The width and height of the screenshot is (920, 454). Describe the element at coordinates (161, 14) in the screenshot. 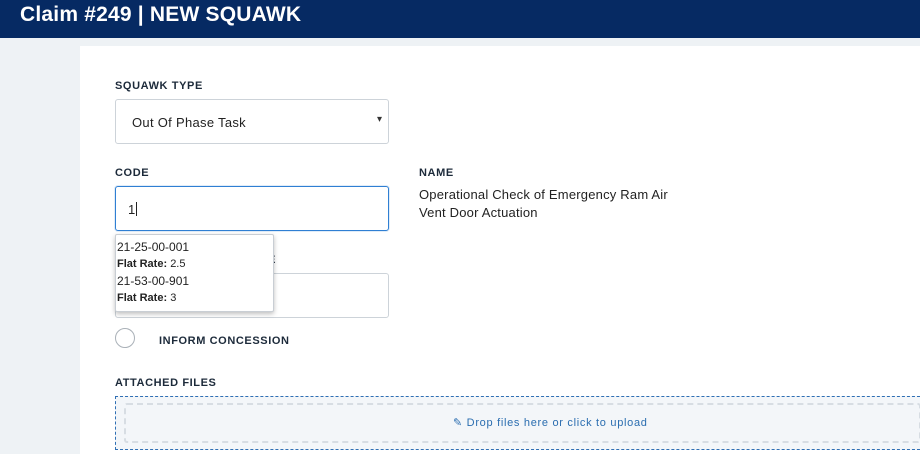

I see `page-title: Claim #249 | NEW SQUAWK` at that location.